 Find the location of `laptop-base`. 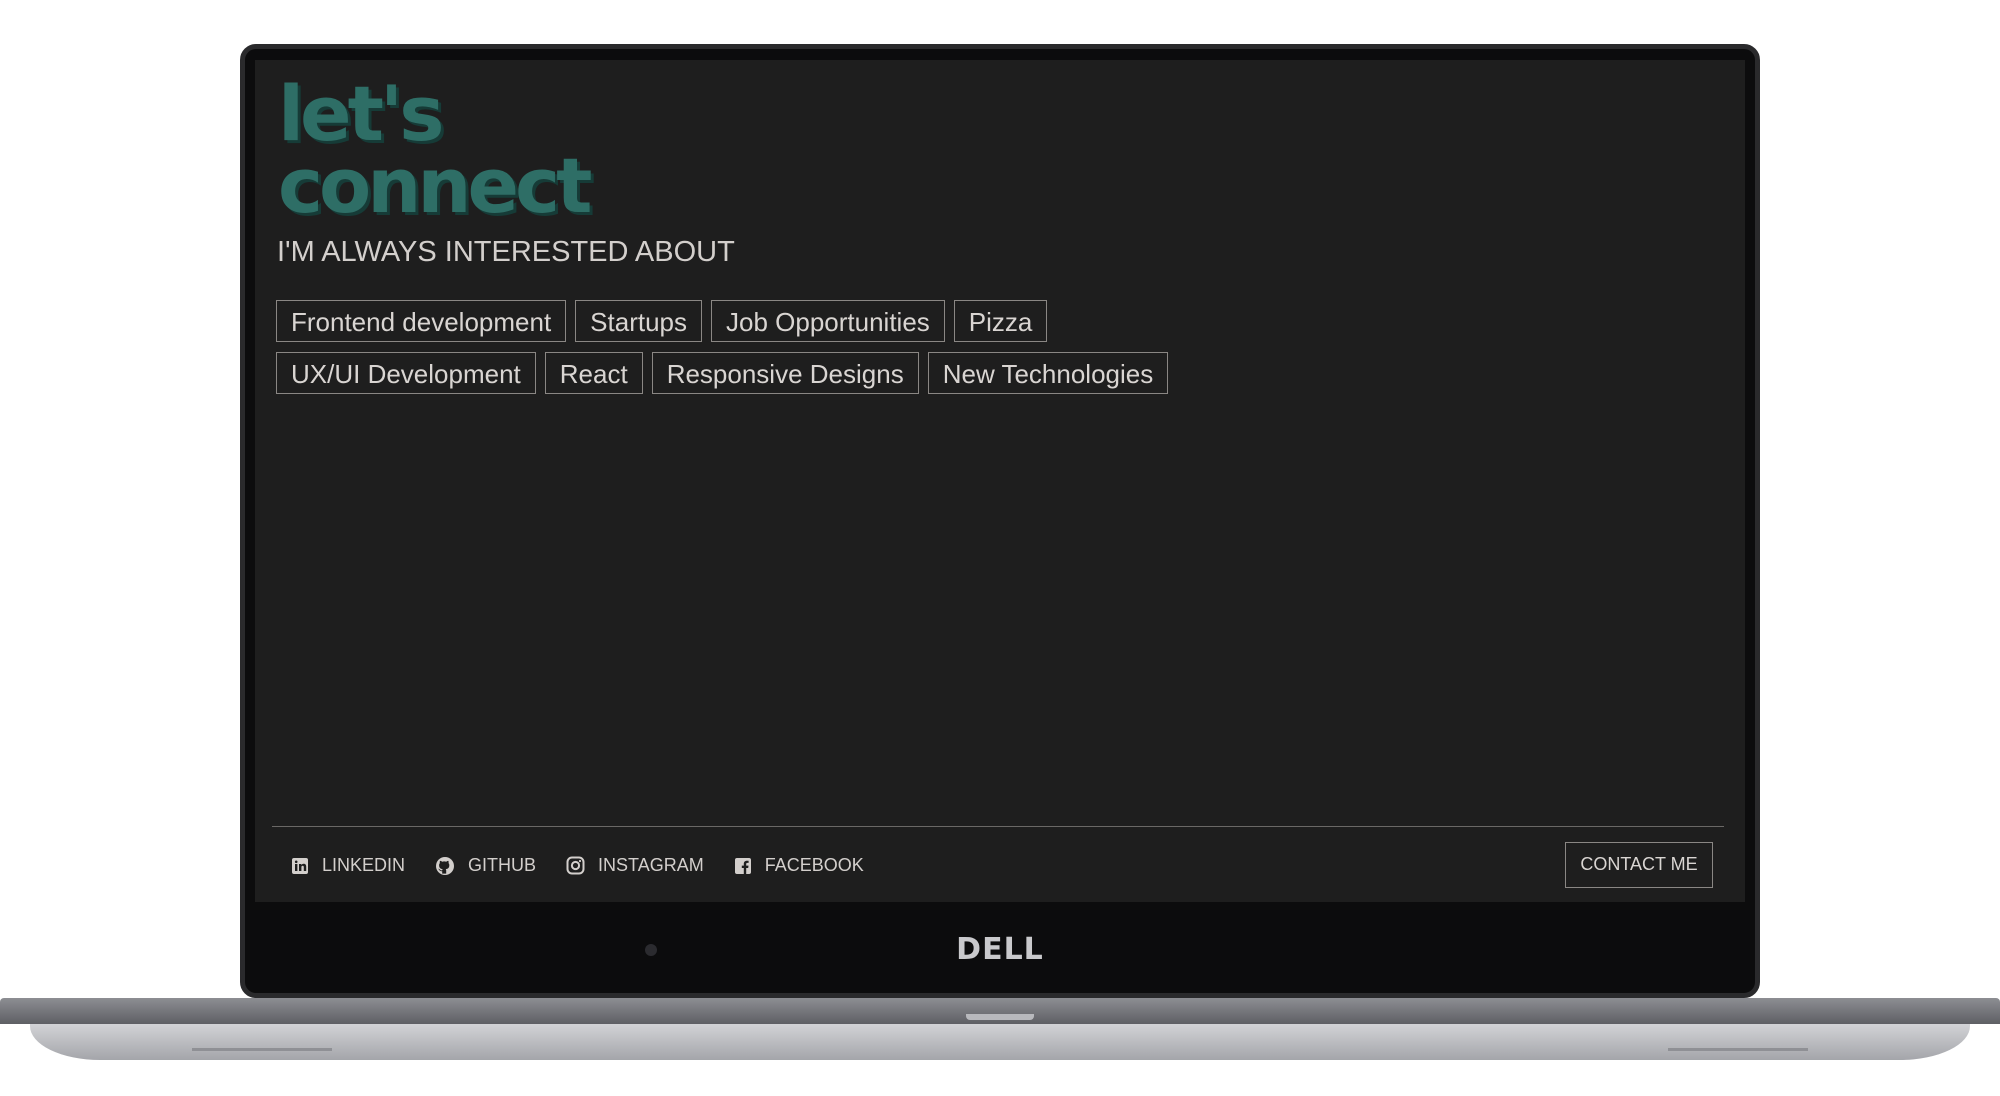

laptop-base is located at coordinates (1000, 1030).